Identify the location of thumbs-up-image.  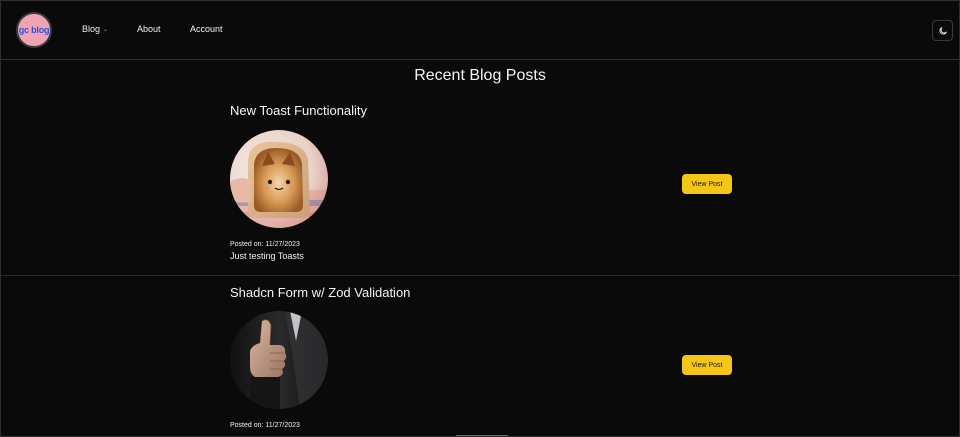
(279, 360).